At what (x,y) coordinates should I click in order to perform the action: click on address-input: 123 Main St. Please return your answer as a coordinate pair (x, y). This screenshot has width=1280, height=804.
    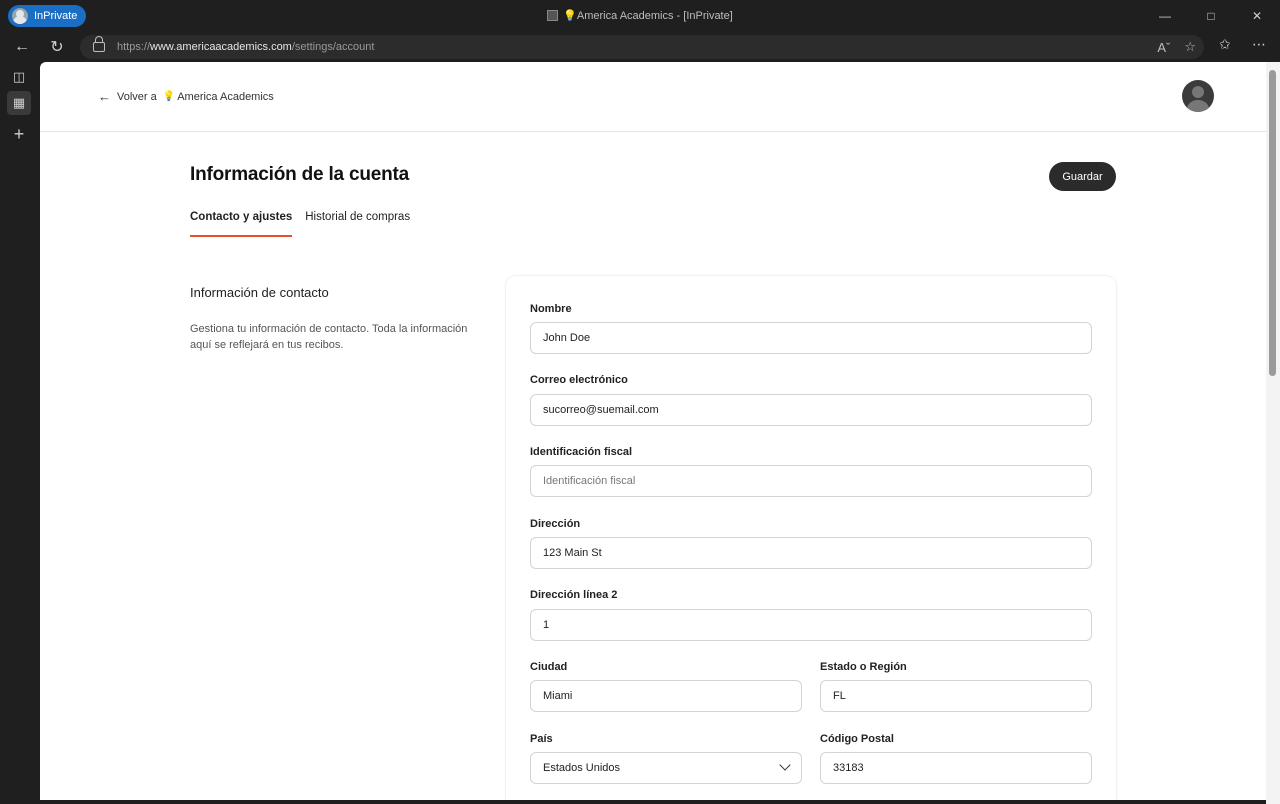
    Looking at the image, I should click on (811, 553).